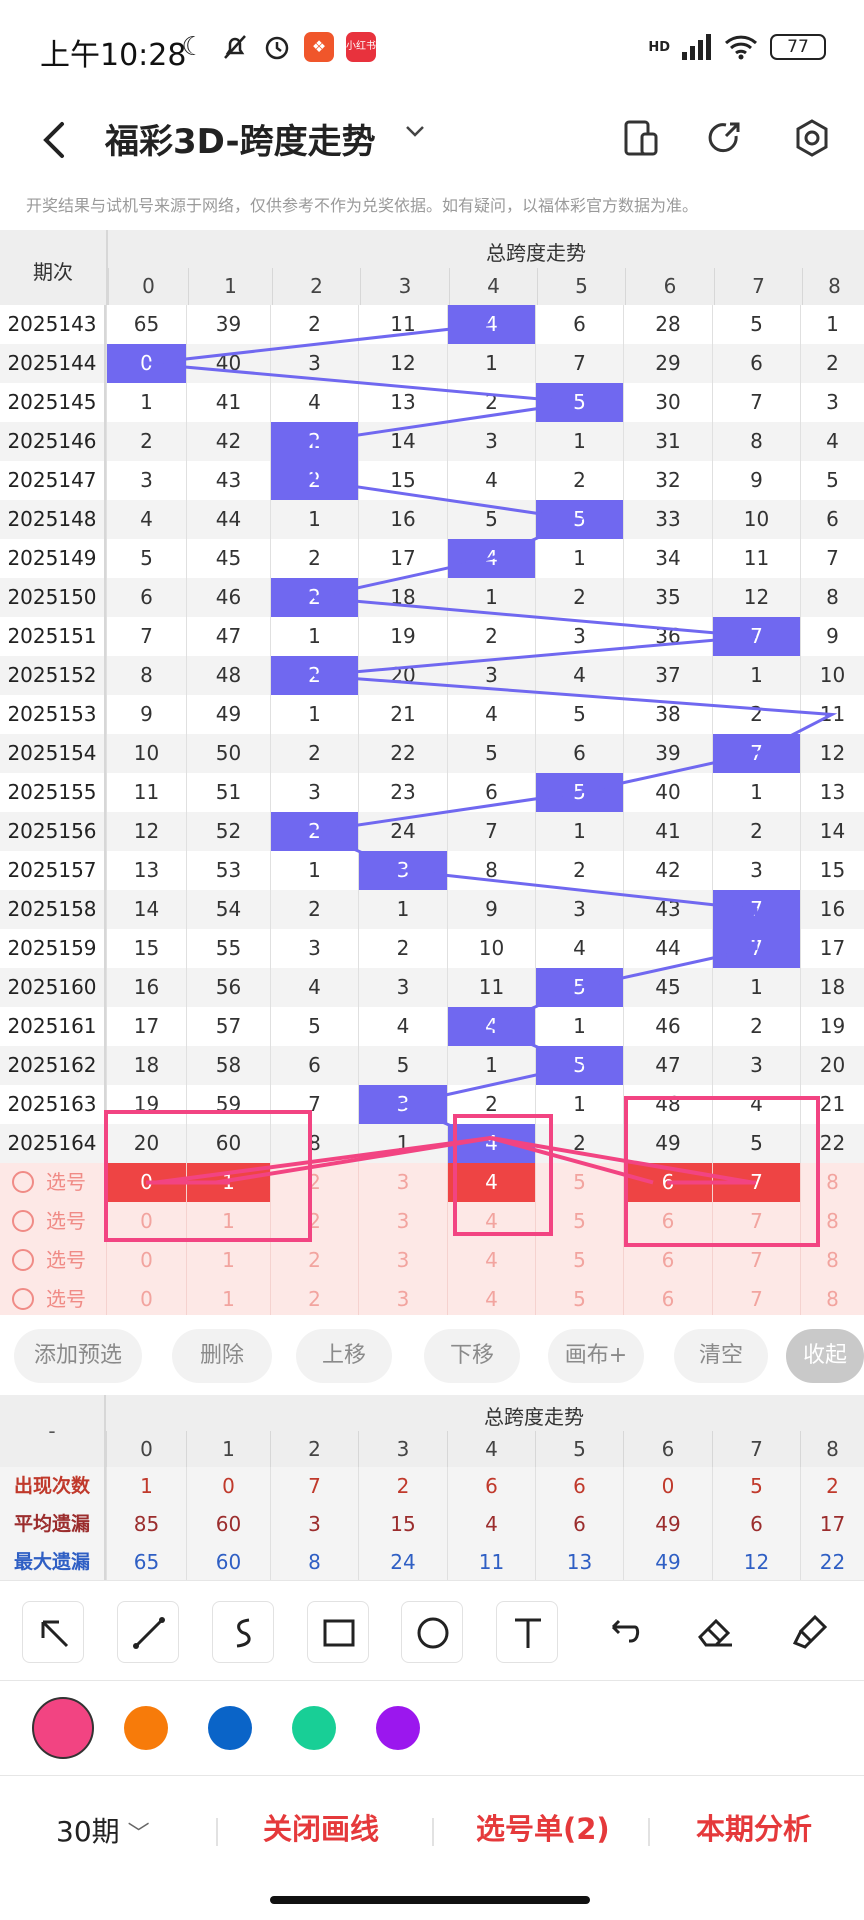 This screenshot has width=864, height=1920. I want to click on period-cell: 2025164, so click(53, 1143).